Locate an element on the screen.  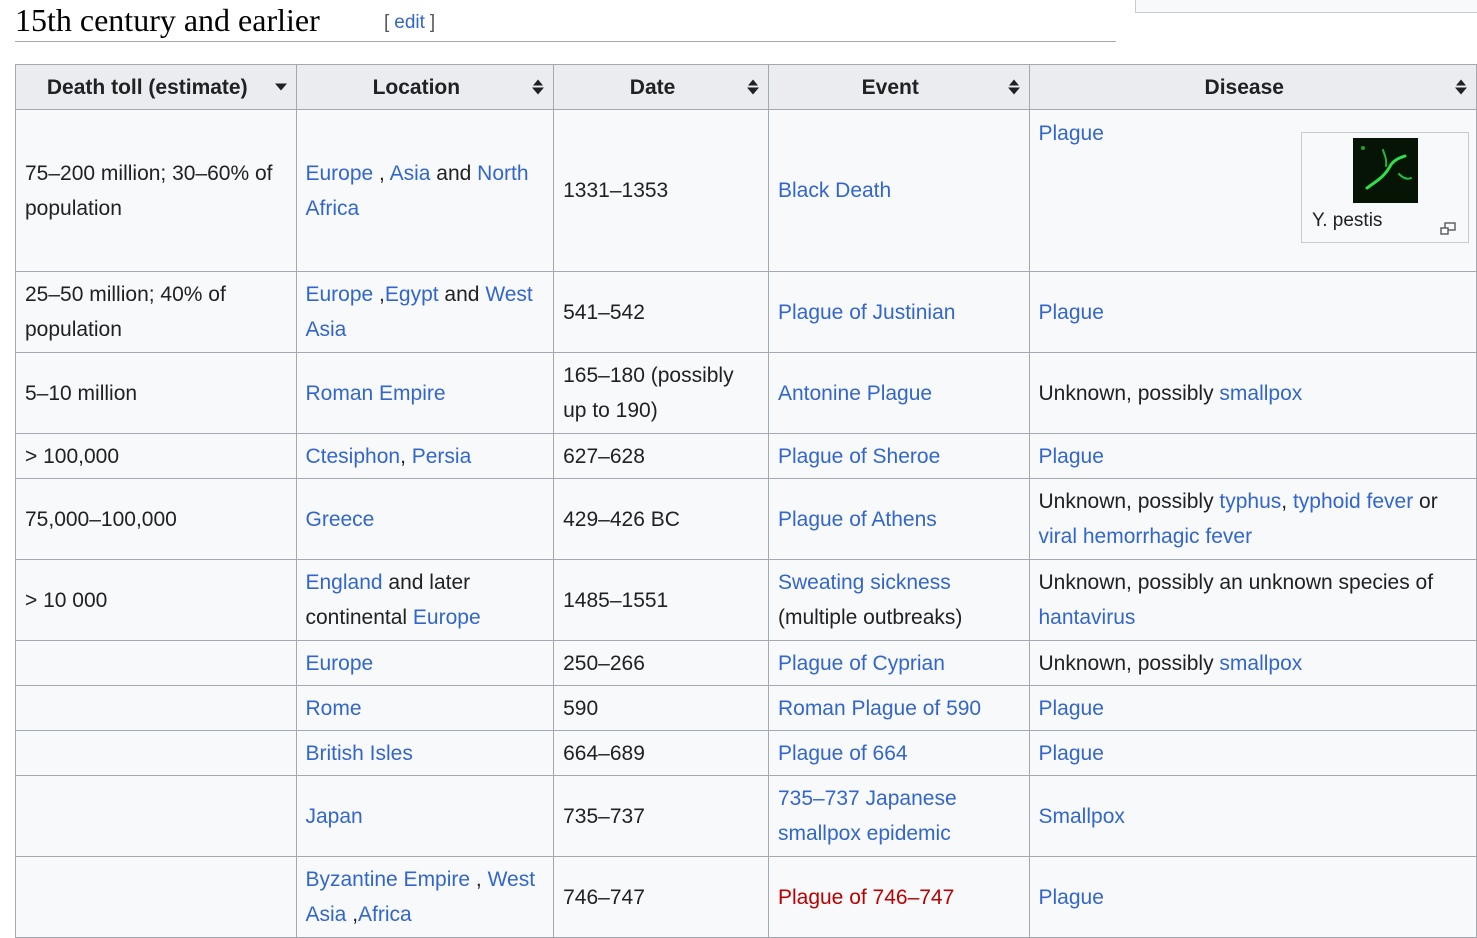
location-cell: Roman Empire is located at coordinates (425, 393).